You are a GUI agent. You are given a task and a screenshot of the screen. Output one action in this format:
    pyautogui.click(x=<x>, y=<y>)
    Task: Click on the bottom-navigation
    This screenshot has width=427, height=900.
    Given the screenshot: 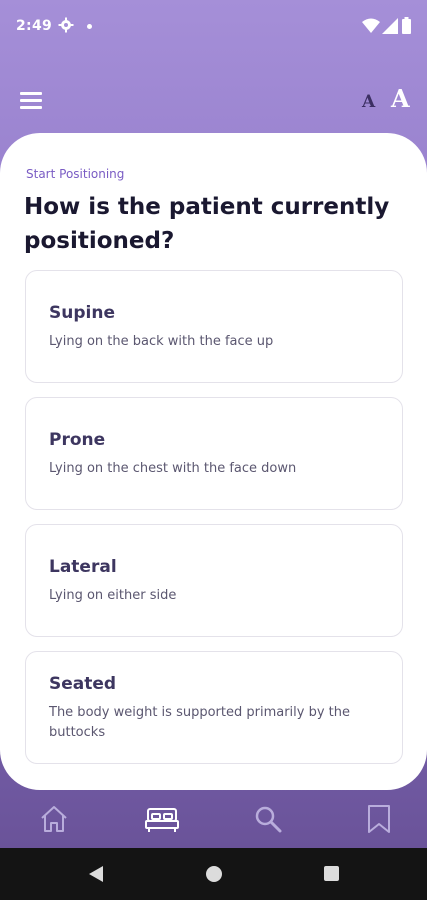 What is the action you would take?
    pyautogui.click(x=213, y=819)
    